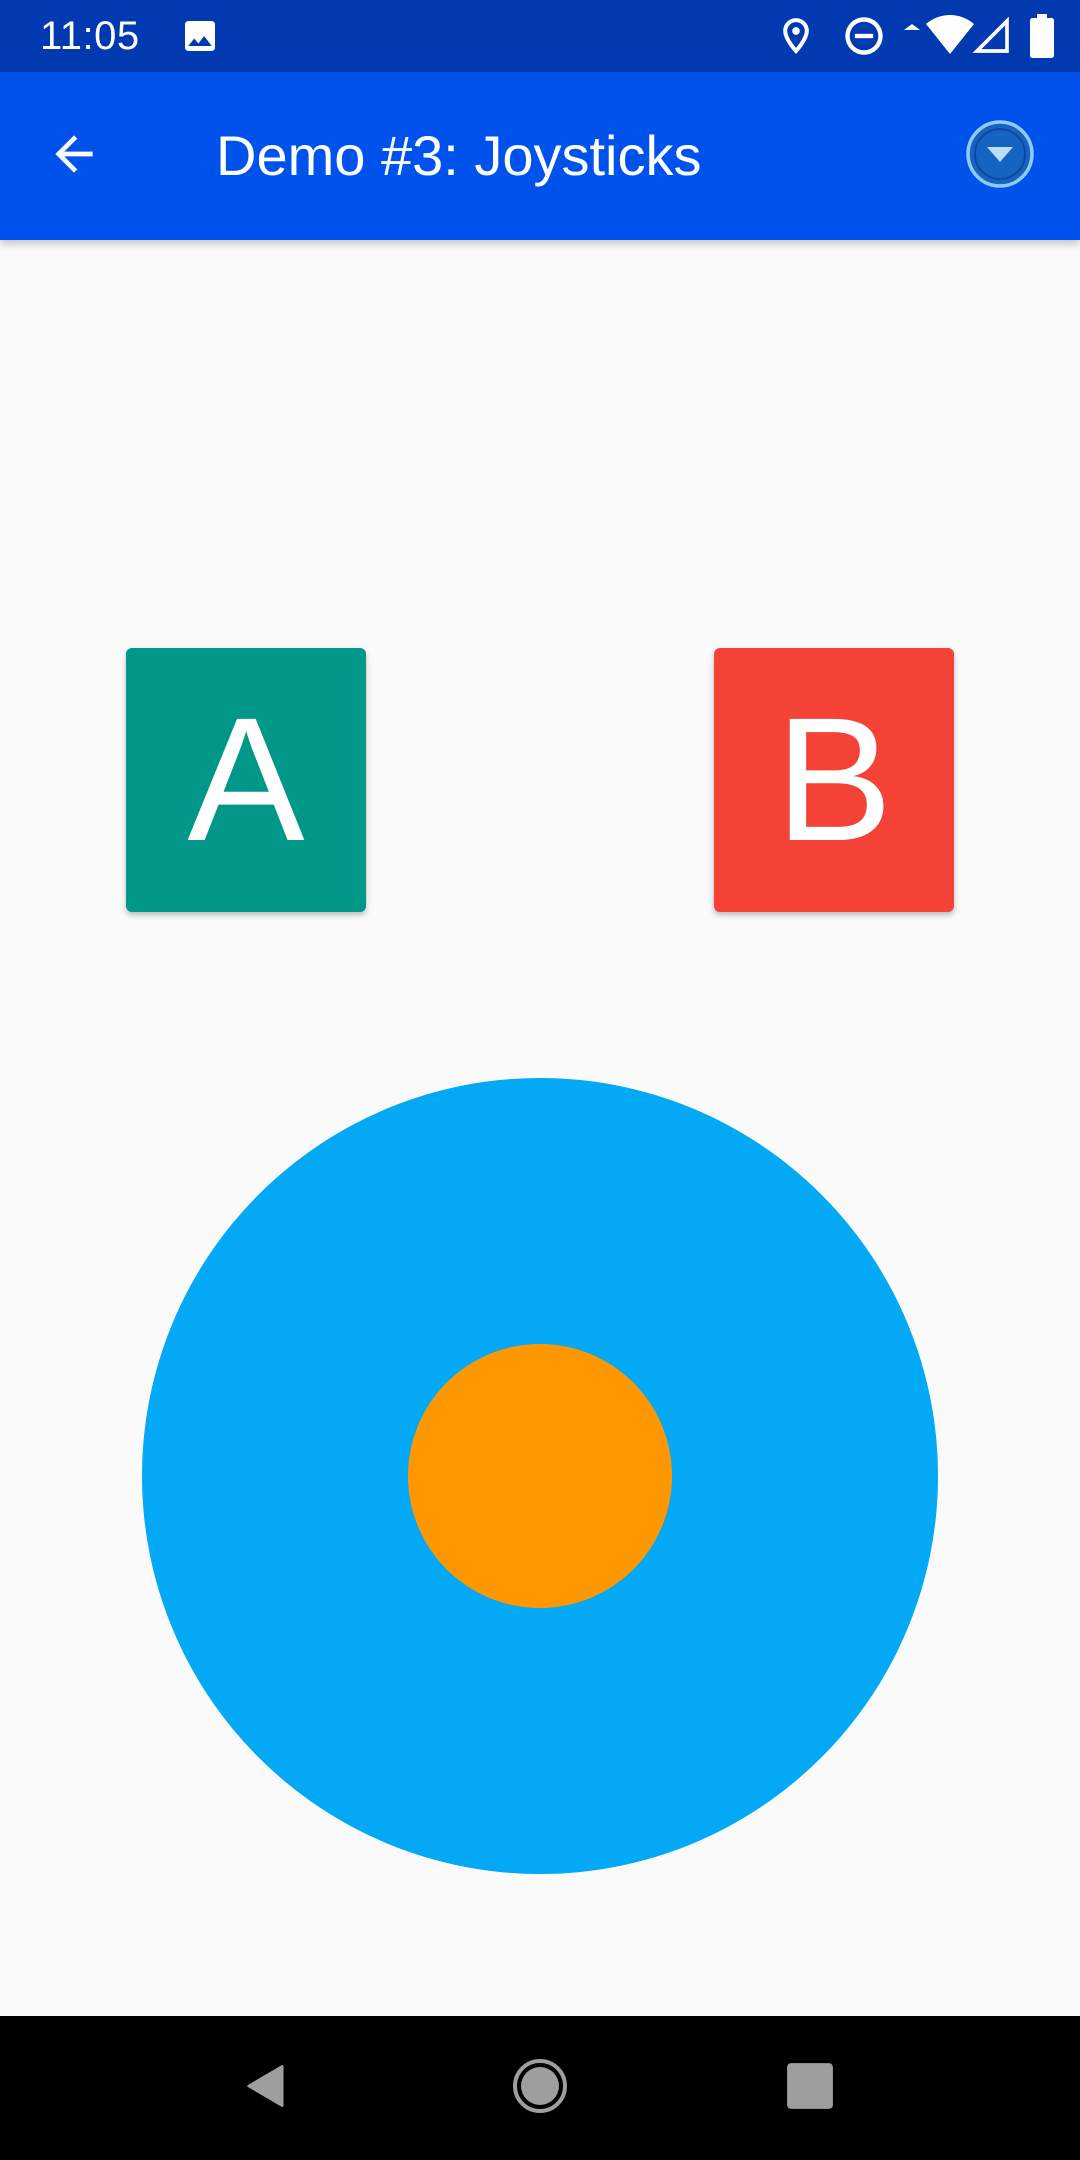  Describe the element at coordinates (939, 38) in the screenshot. I see `wifi-icon` at that location.